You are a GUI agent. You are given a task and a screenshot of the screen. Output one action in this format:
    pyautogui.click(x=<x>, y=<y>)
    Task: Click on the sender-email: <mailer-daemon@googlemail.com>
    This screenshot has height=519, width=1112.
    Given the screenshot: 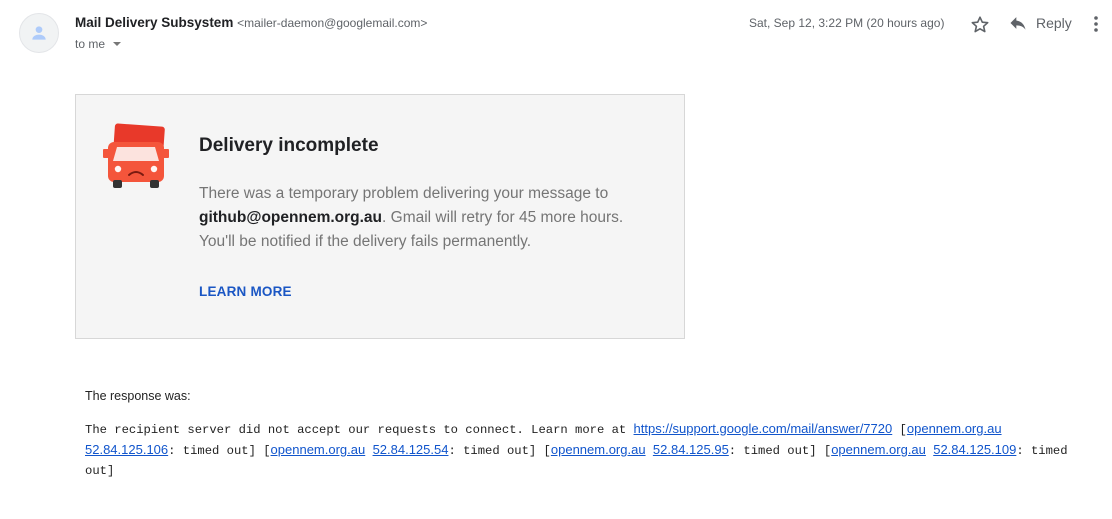 What is the action you would take?
    pyautogui.click(x=332, y=23)
    